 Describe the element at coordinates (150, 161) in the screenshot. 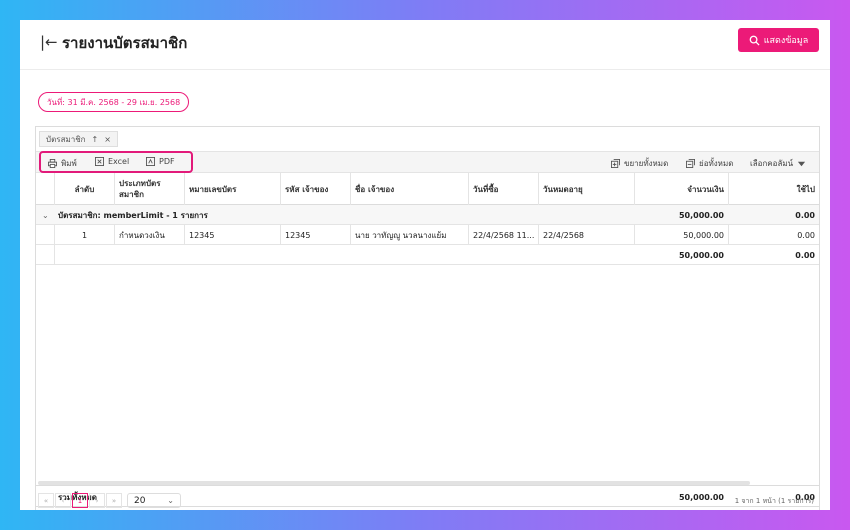

I see `pdf-icon` at that location.